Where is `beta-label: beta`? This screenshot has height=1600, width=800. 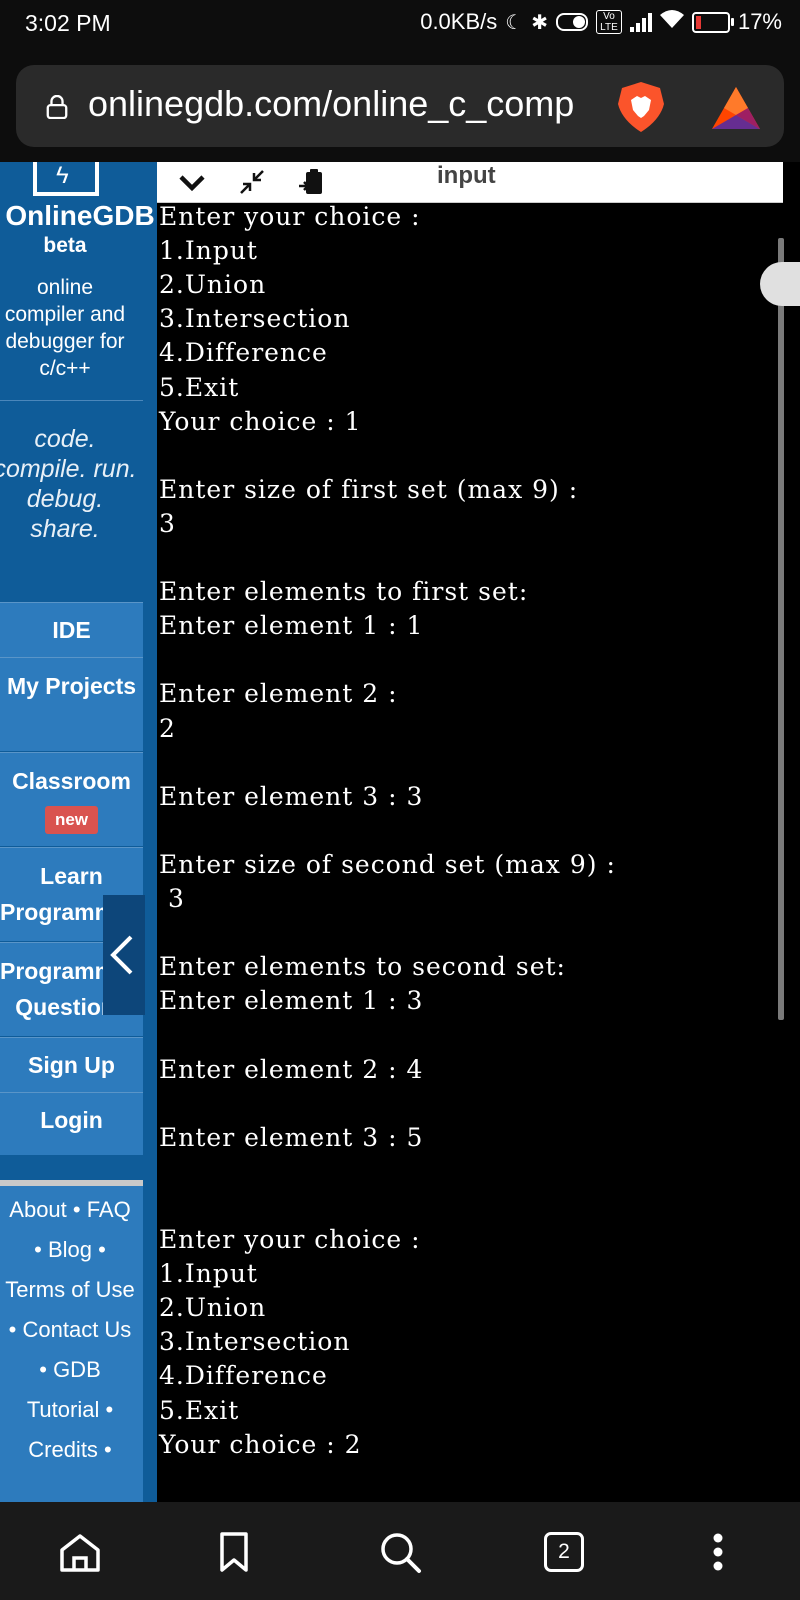 beta-label: beta is located at coordinates (65, 245).